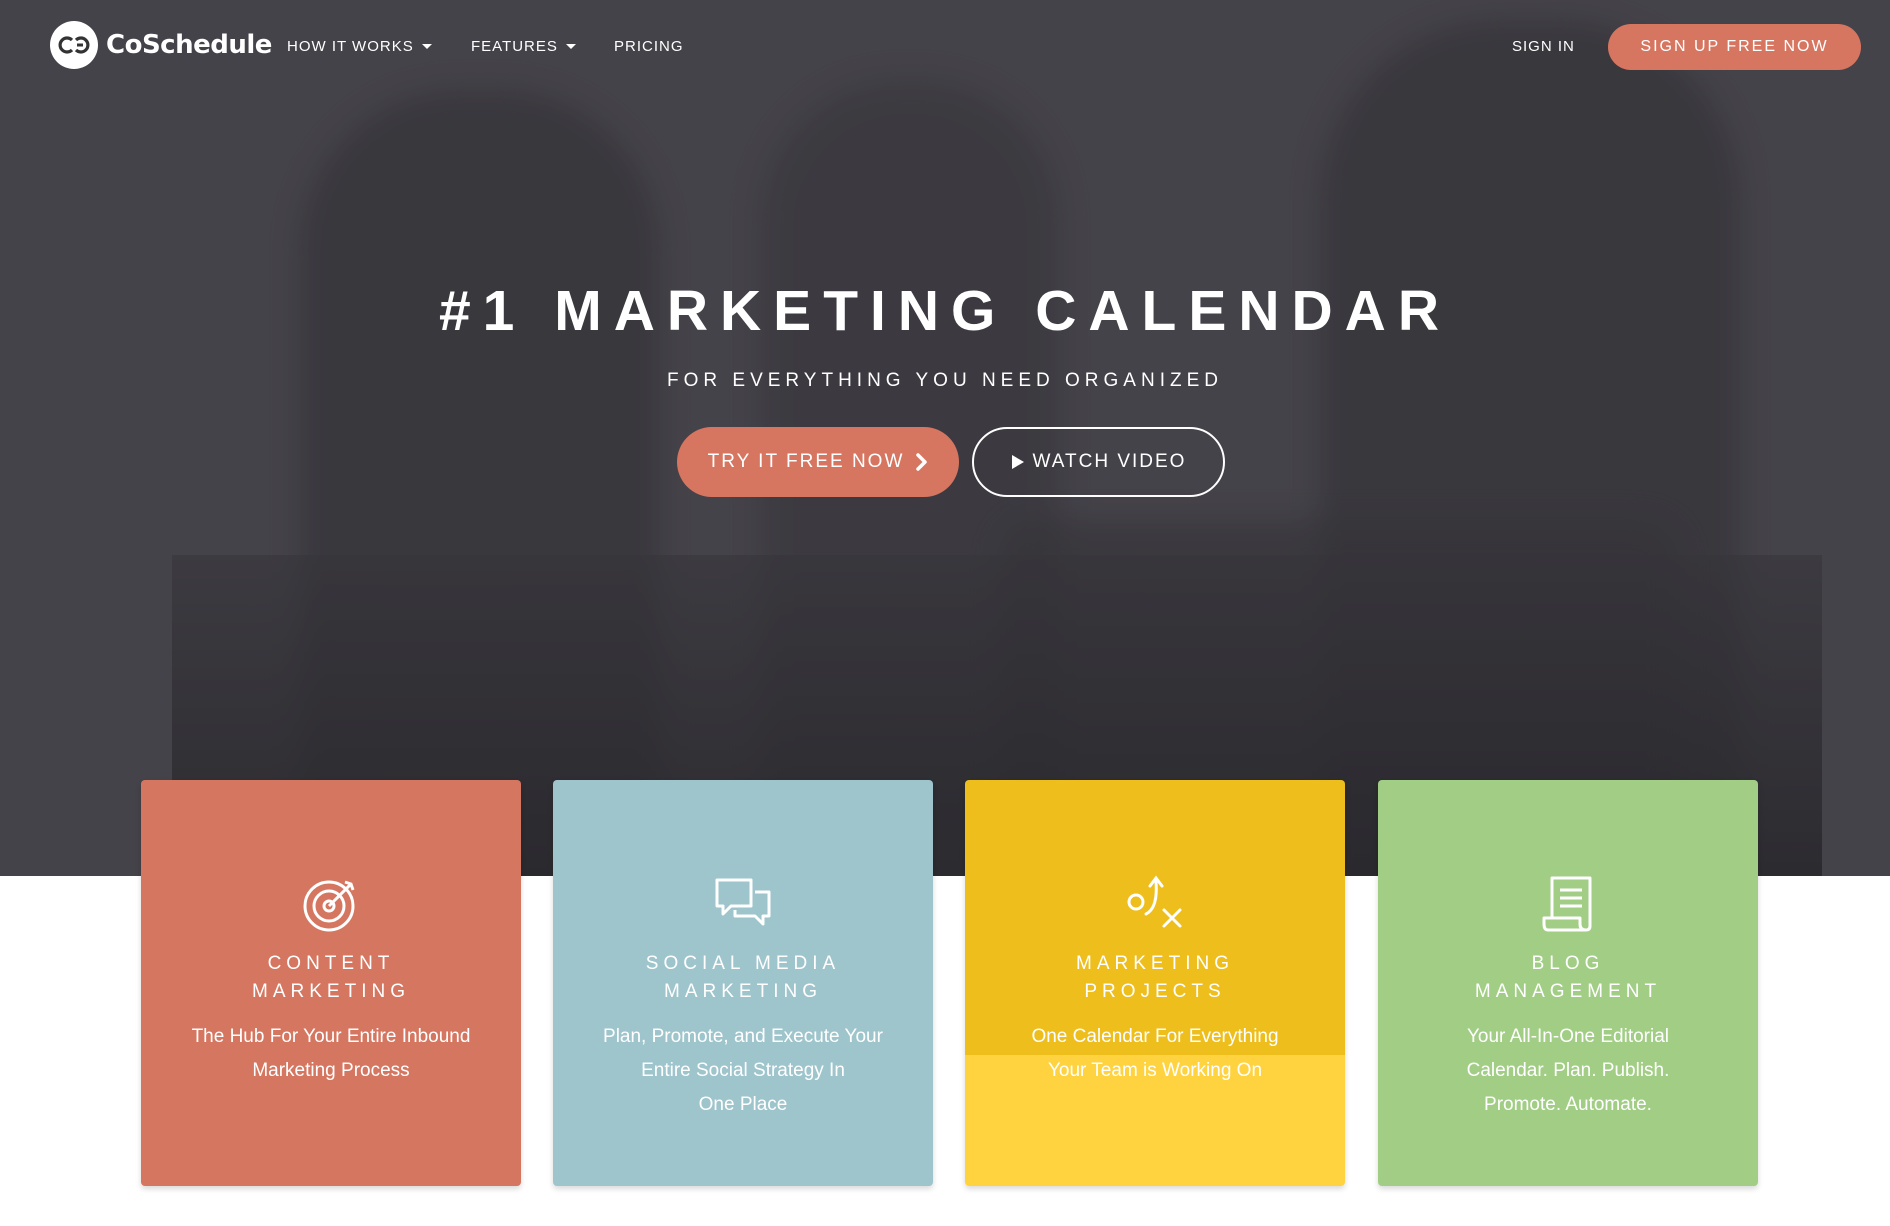  I want to click on nav-features: FEATURES, so click(523, 46).